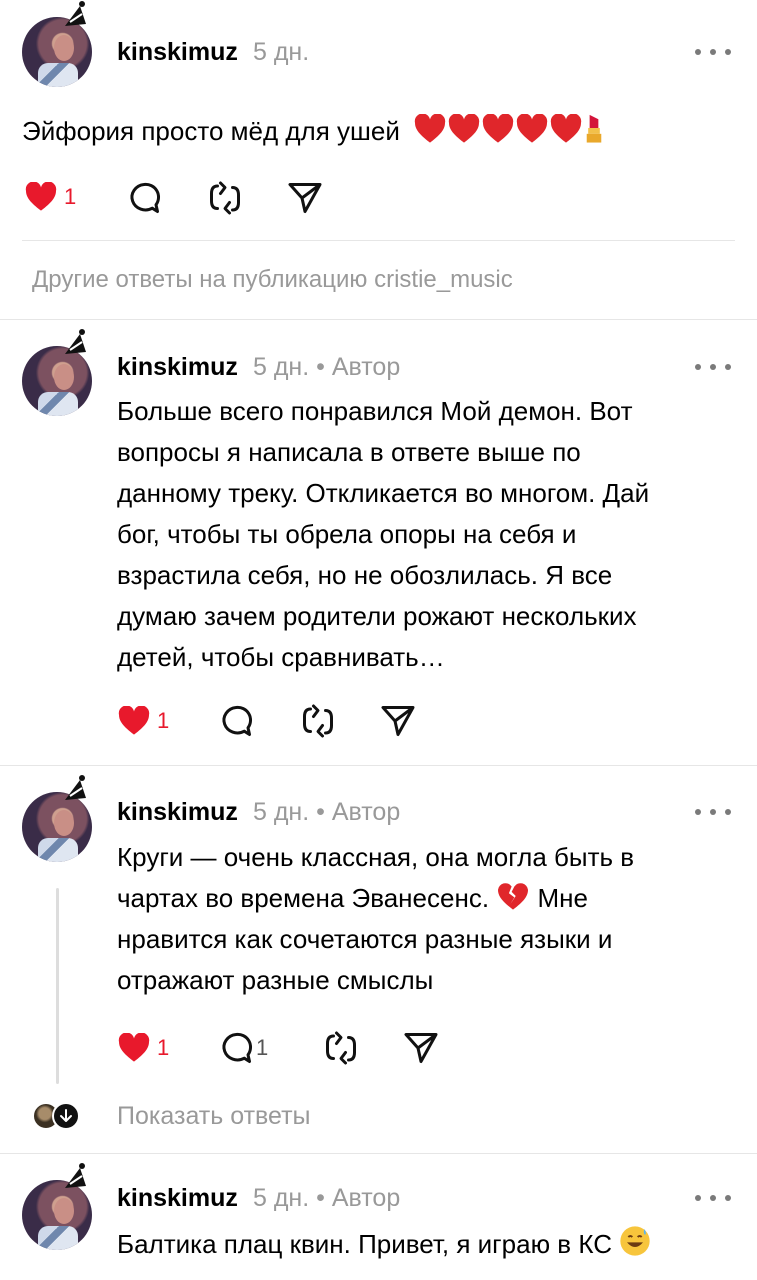 The image size is (757, 1280). What do you see at coordinates (262, 1047) in the screenshot?
I see `comment-count: 1` at bounding box center [262, 1047].